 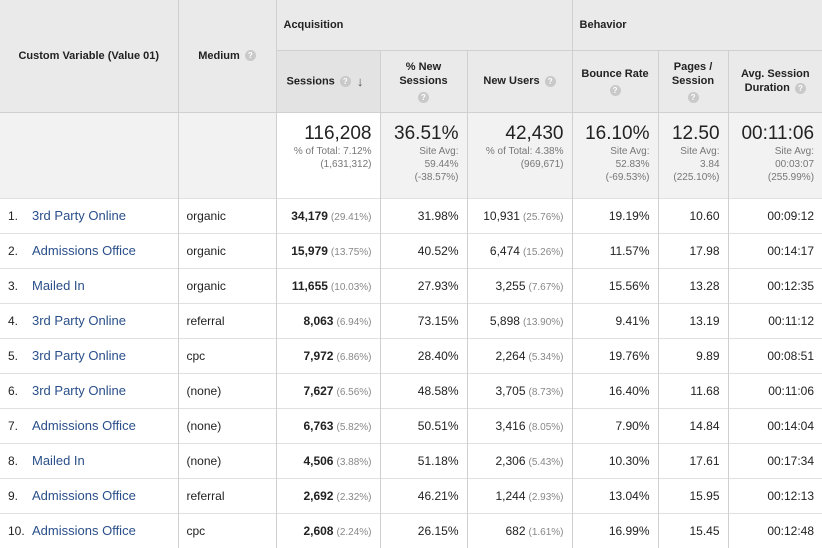 I want to click on bounce-rate-cell: 11.57%, so click(x=615, y=250).